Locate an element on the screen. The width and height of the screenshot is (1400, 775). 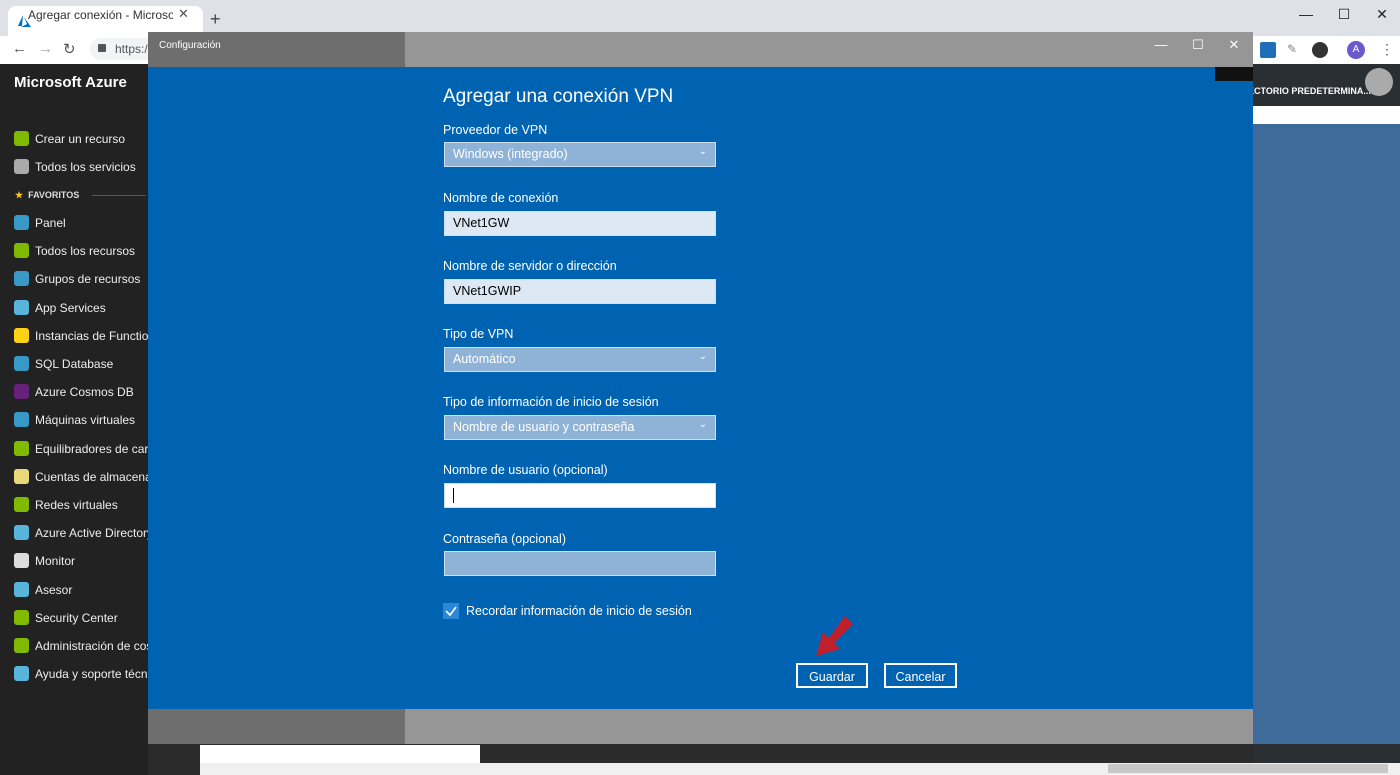
window-minimize-button: — is located at coordinates (1306, 16).